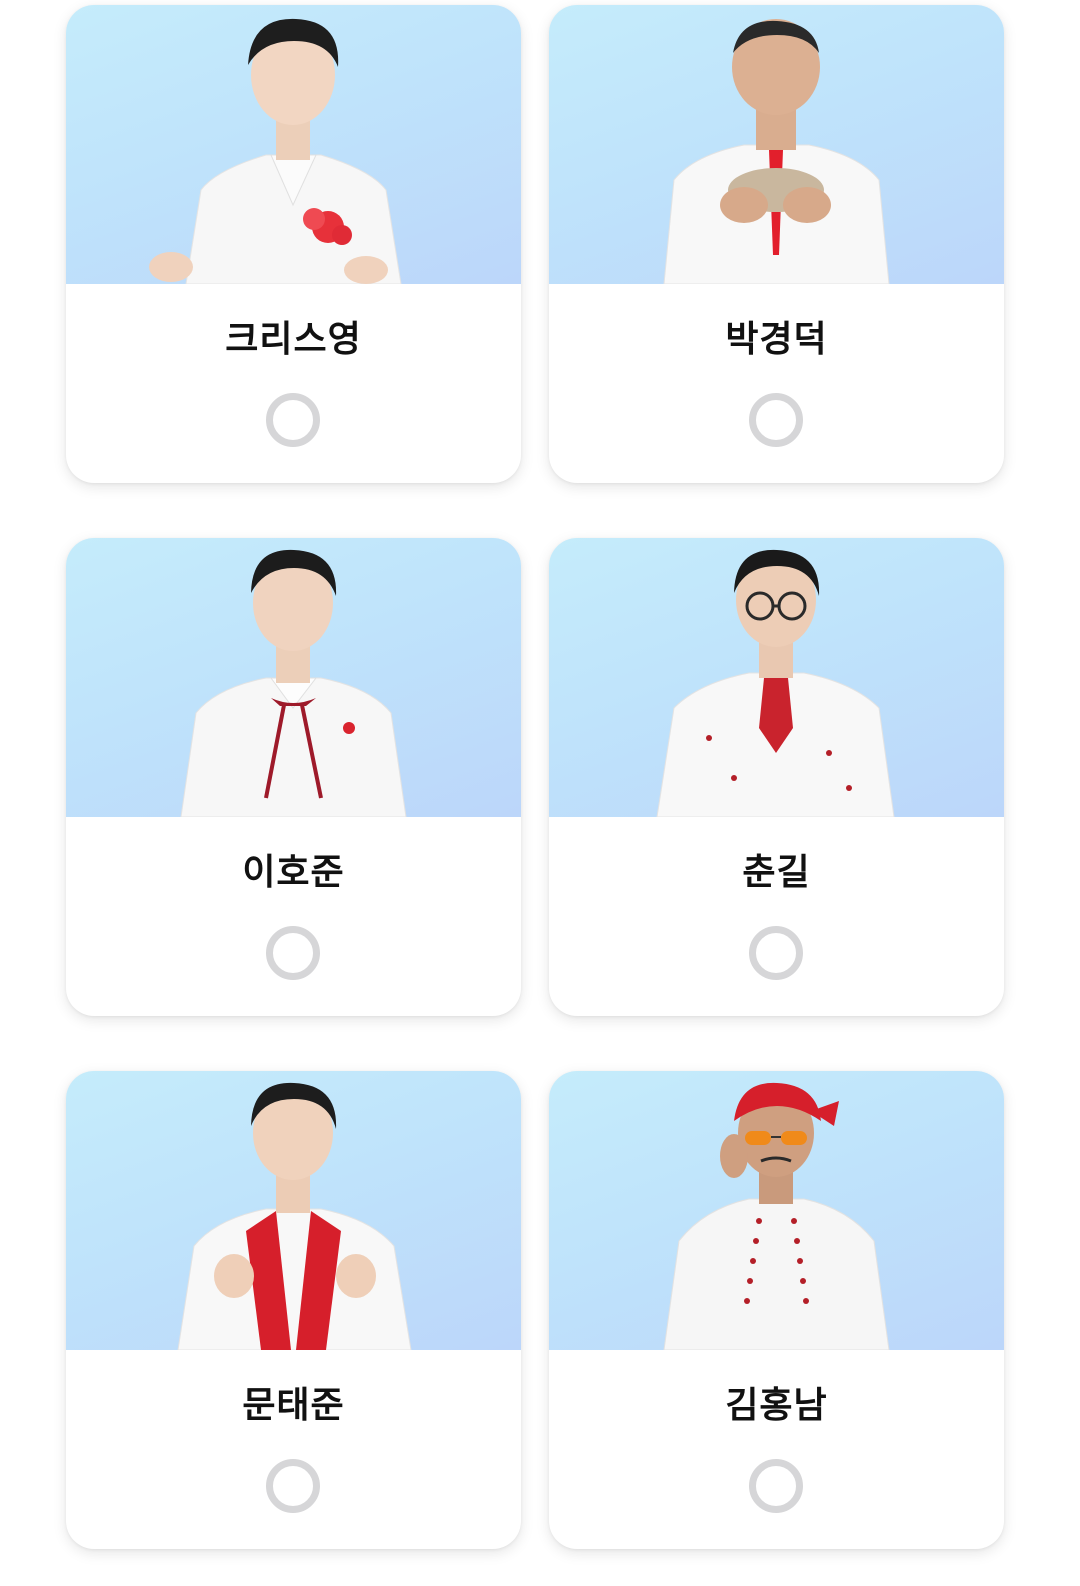  Describe the element at coordinates (776, 872) in the screenshot. I see `candidate-name: 춘길` at that location.